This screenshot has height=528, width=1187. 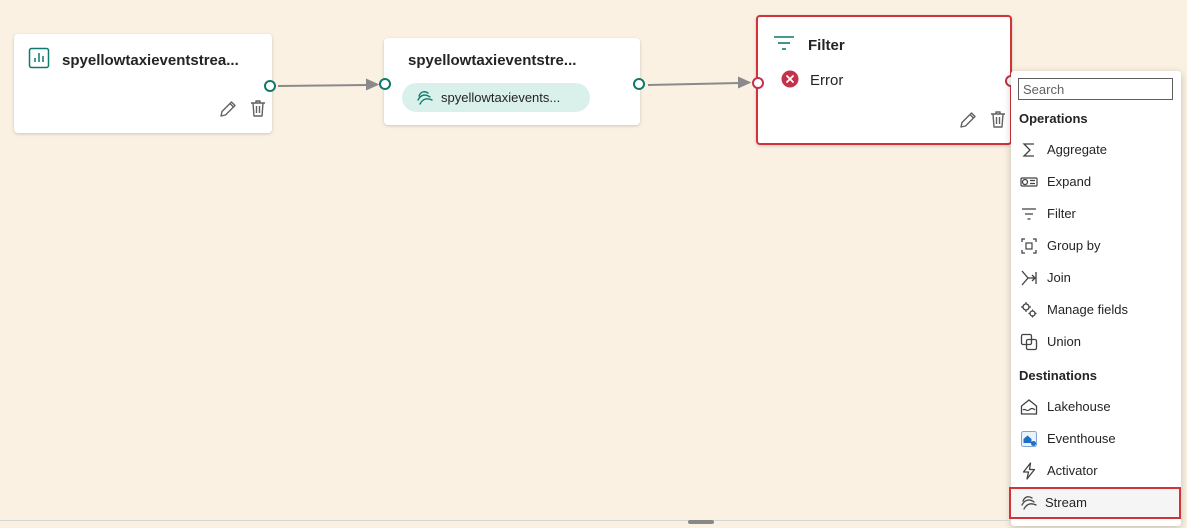 I want to click on filter-input-port, so click(x=758, y=83).